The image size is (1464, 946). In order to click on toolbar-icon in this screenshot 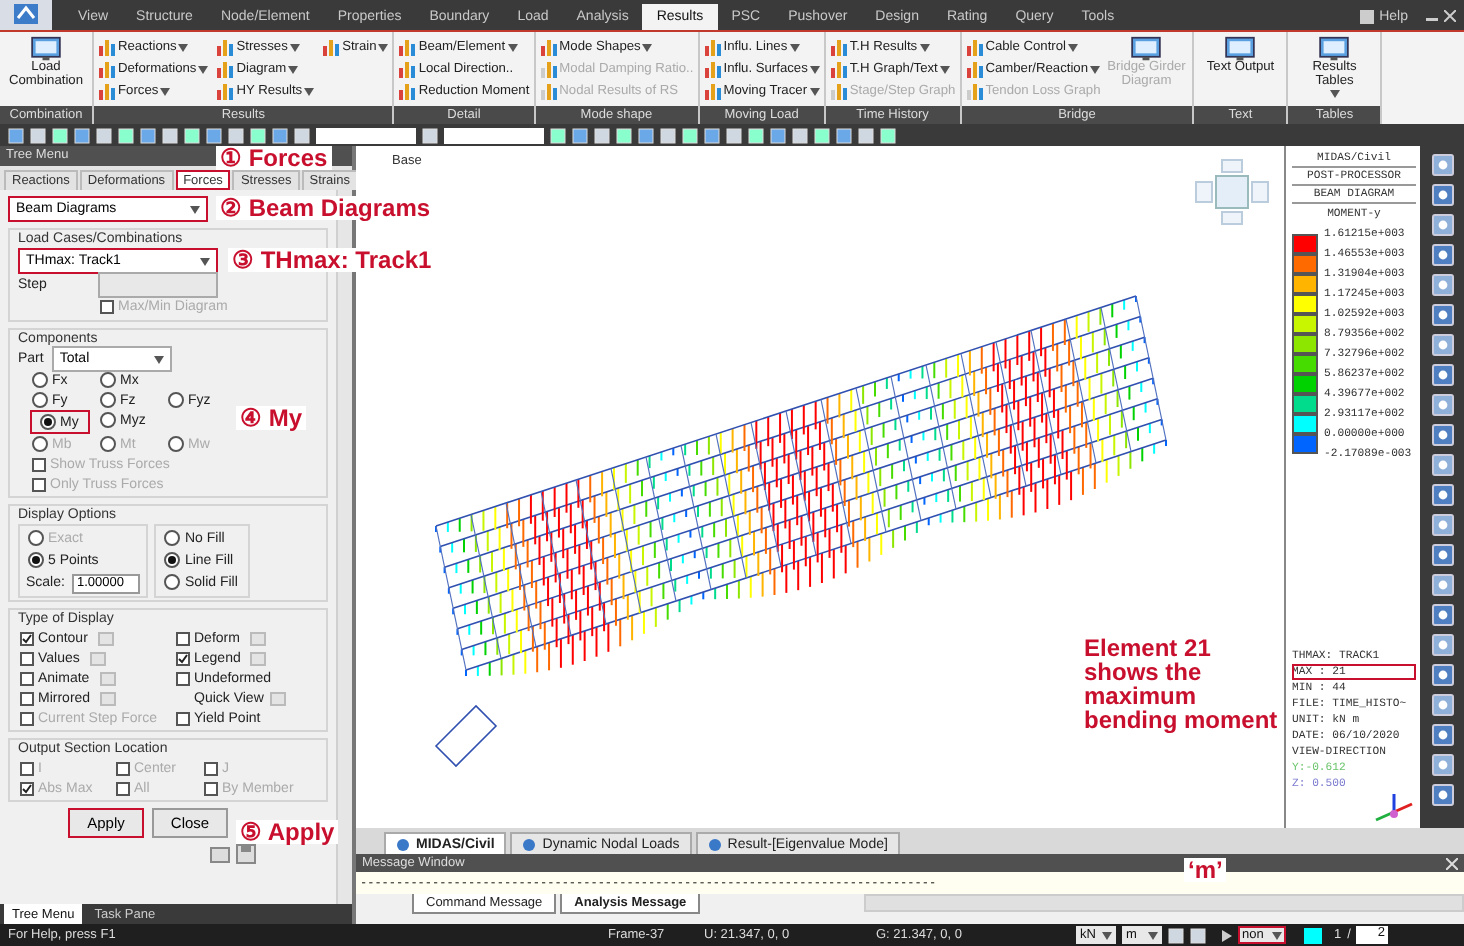, I will do `click(430, 135)`.